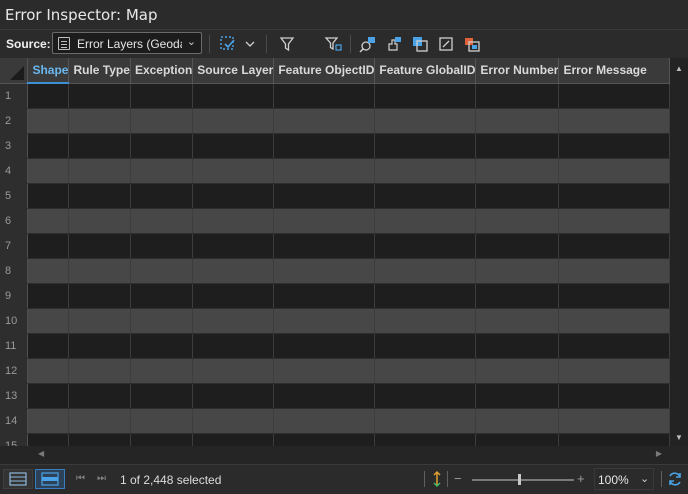 The height and width of the screenshot is (494, 688). I want to click on select-by-extent-button, so click(228, 44).